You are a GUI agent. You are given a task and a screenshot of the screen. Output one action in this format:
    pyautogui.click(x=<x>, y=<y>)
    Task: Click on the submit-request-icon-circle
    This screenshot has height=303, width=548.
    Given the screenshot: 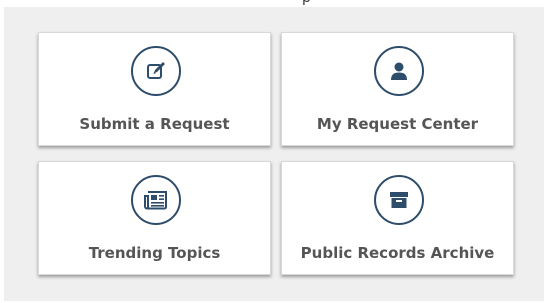 What is the action you would take?
    pyautogui.click(x=155, y=71)
    